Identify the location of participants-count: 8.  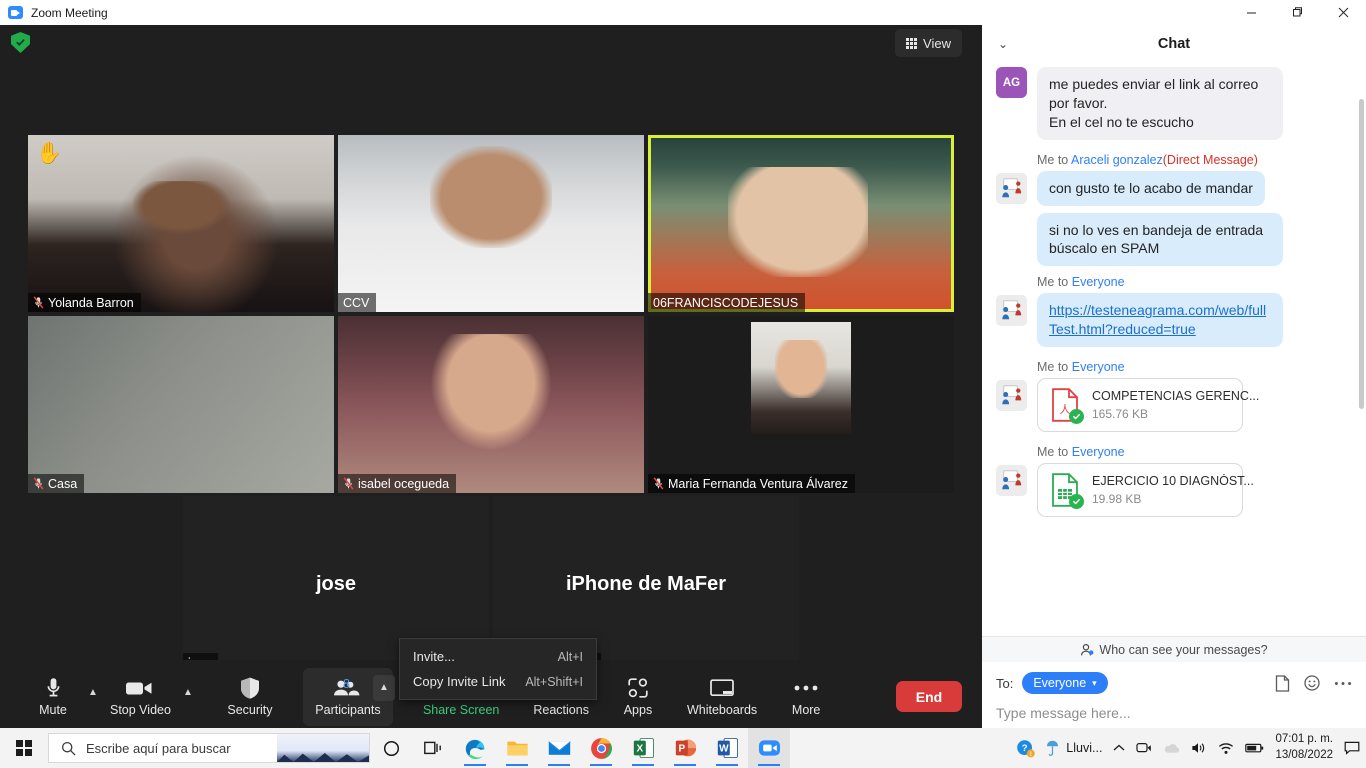
(346, 683).